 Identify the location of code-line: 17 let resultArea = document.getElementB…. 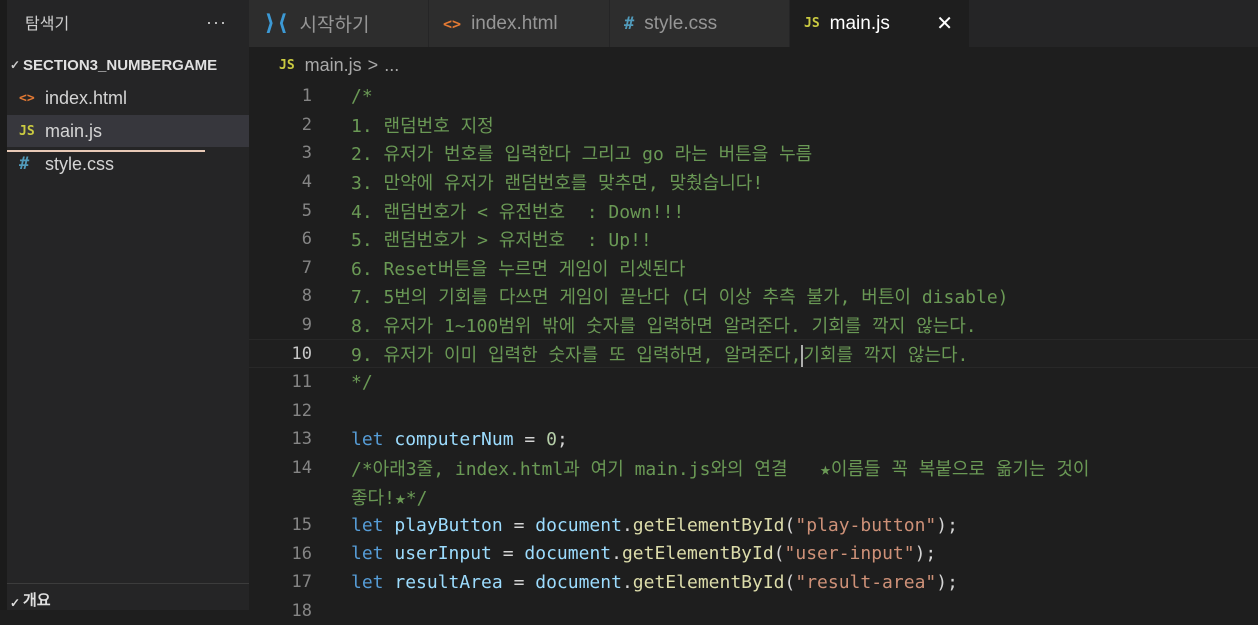
(753, 582).